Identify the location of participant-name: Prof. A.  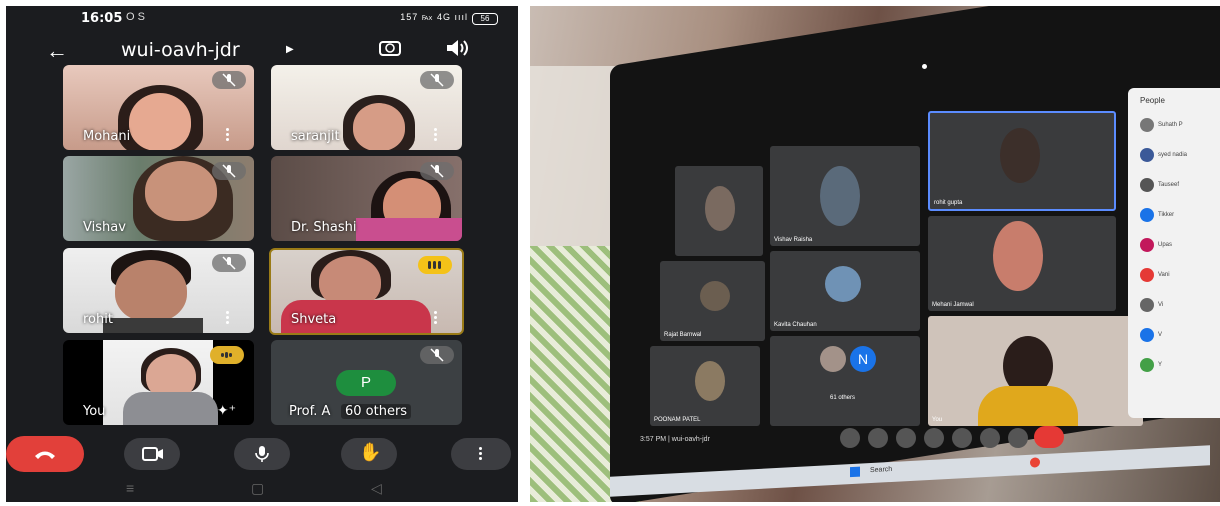
(310, 411).